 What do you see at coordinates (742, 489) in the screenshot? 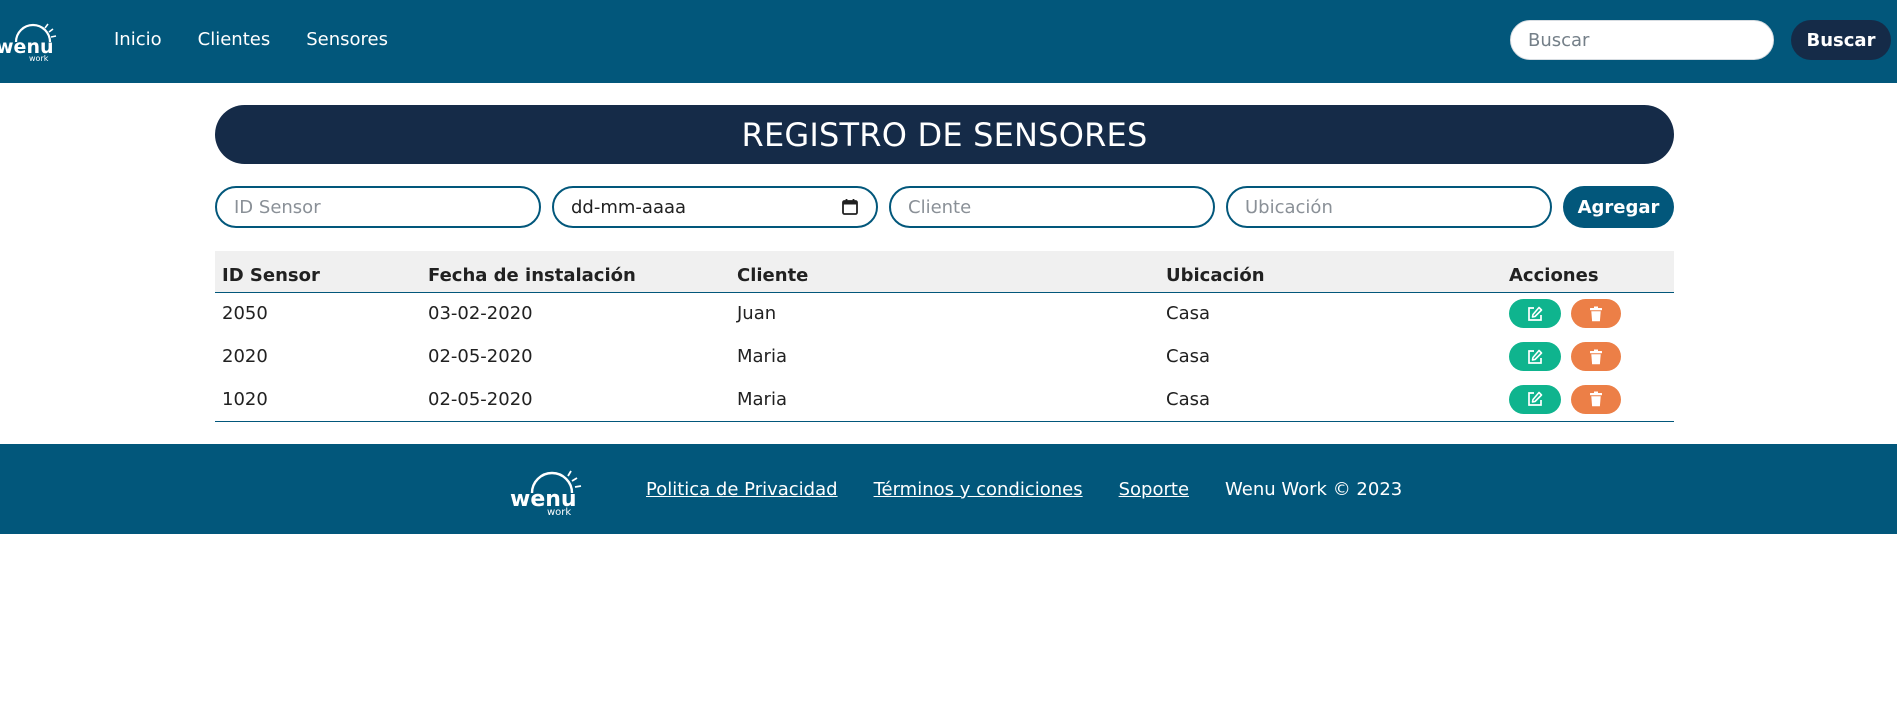
I see `privacy-link: Politica de Privacidad` at bounding box center [742, 489].